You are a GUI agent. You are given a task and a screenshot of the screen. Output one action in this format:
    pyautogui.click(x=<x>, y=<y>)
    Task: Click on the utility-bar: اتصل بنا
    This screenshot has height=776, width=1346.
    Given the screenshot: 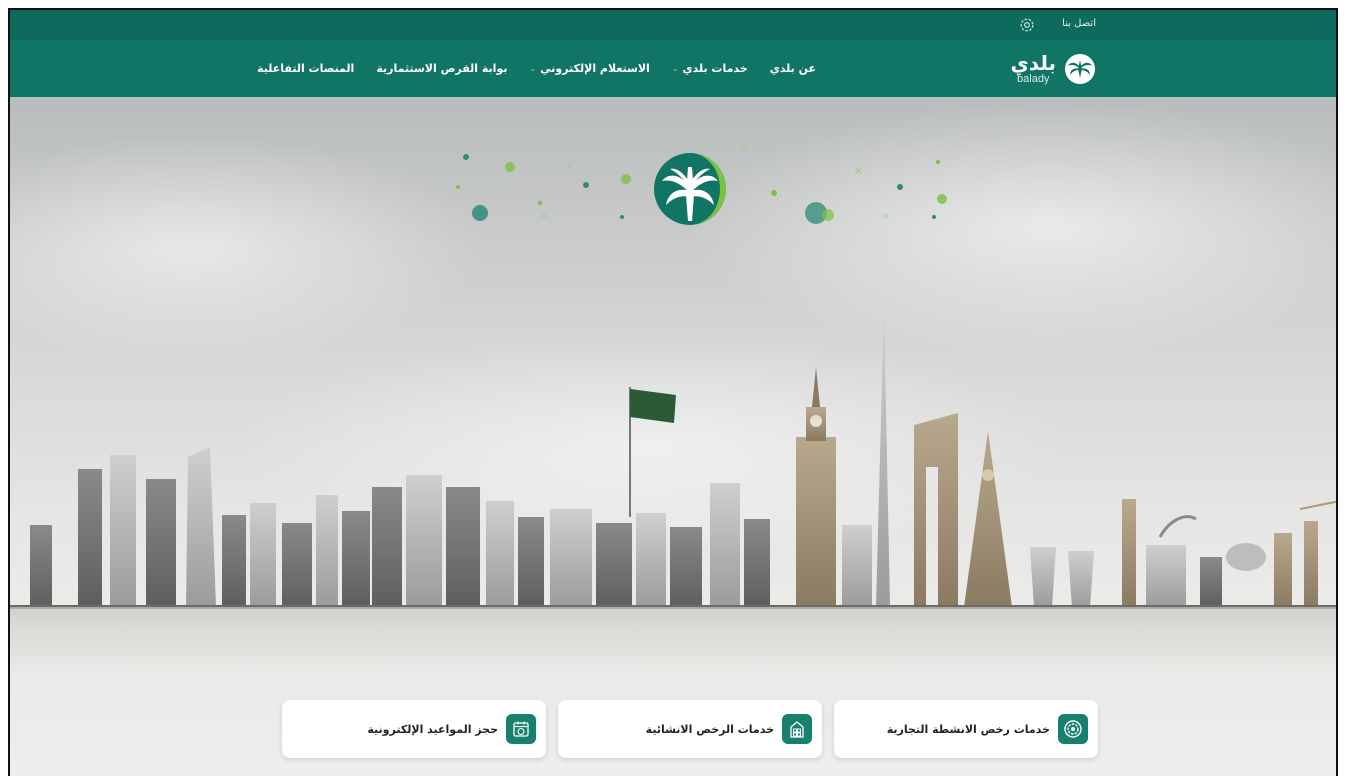 What is the action you would take?
    pyautogui.click(x=673, y=25)
    